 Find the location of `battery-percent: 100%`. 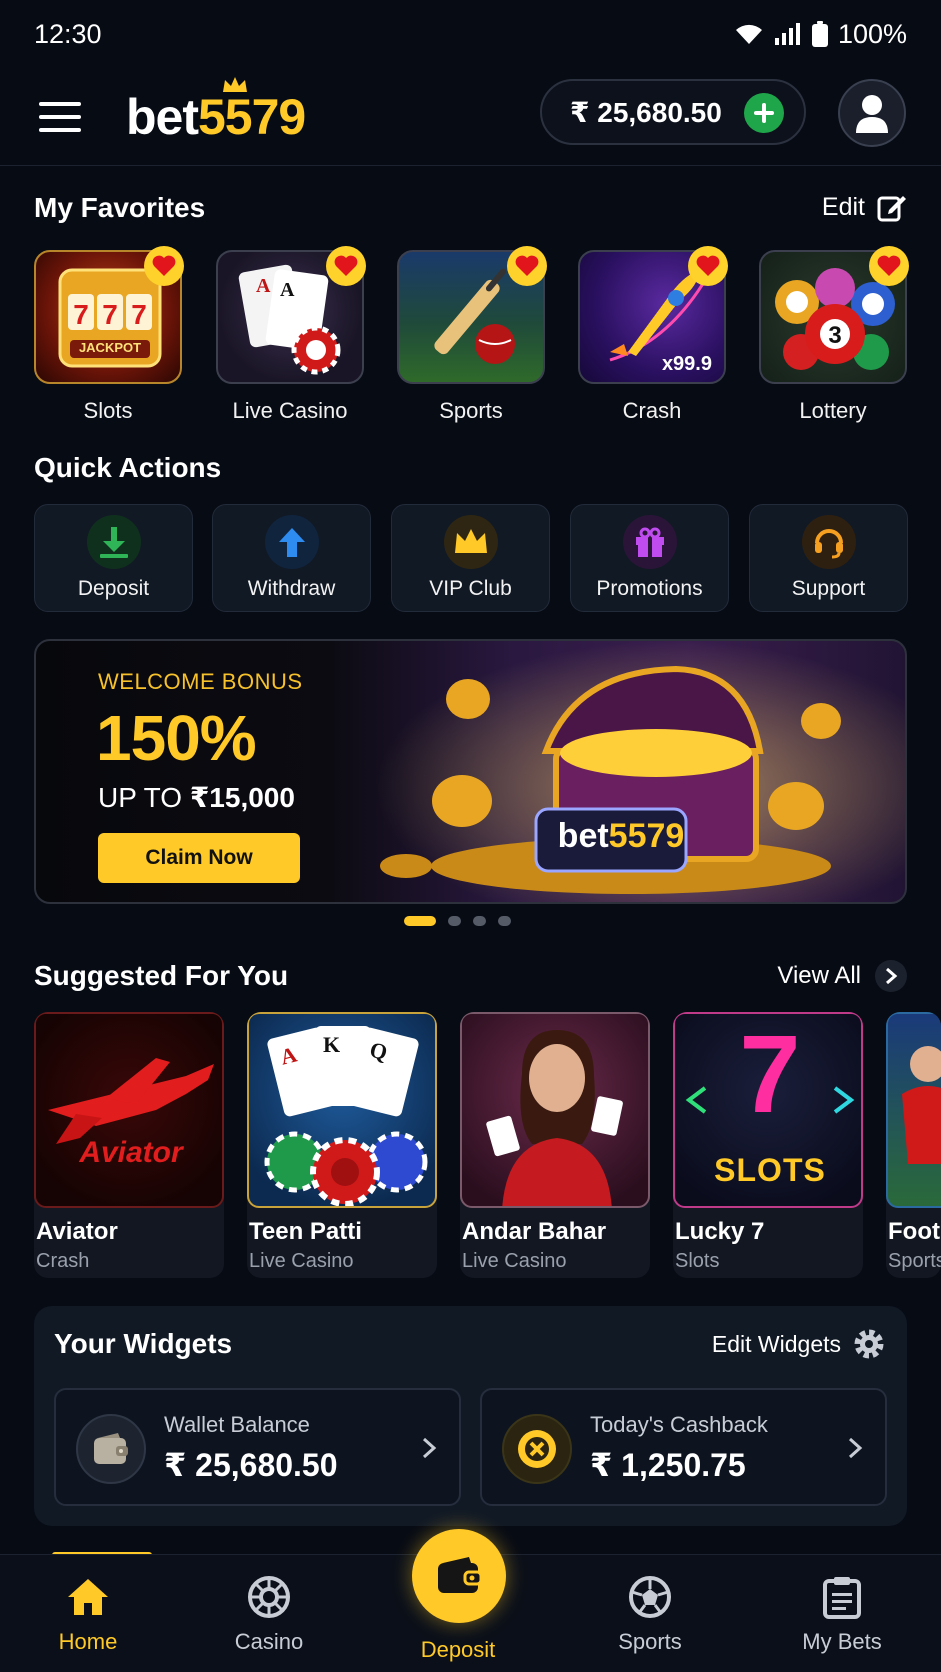

battery-percent: 100% is located at coordinates (872, 33).